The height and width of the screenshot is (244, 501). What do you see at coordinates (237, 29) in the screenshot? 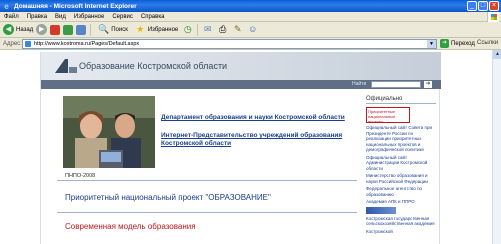
I see `edit-icon: ✎` at bounding box center [237, 29].